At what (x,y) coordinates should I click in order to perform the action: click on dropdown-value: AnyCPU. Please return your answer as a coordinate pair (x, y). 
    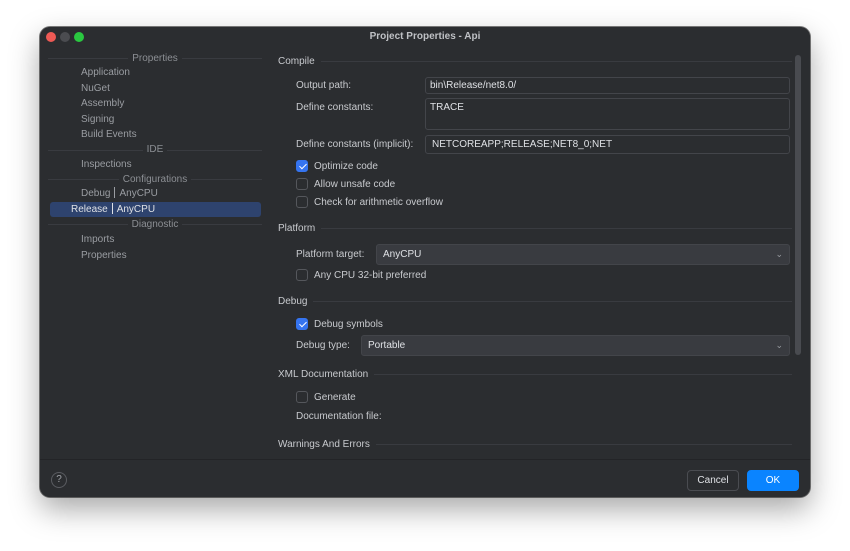
    Looking at the image, I should click on (402, 254).